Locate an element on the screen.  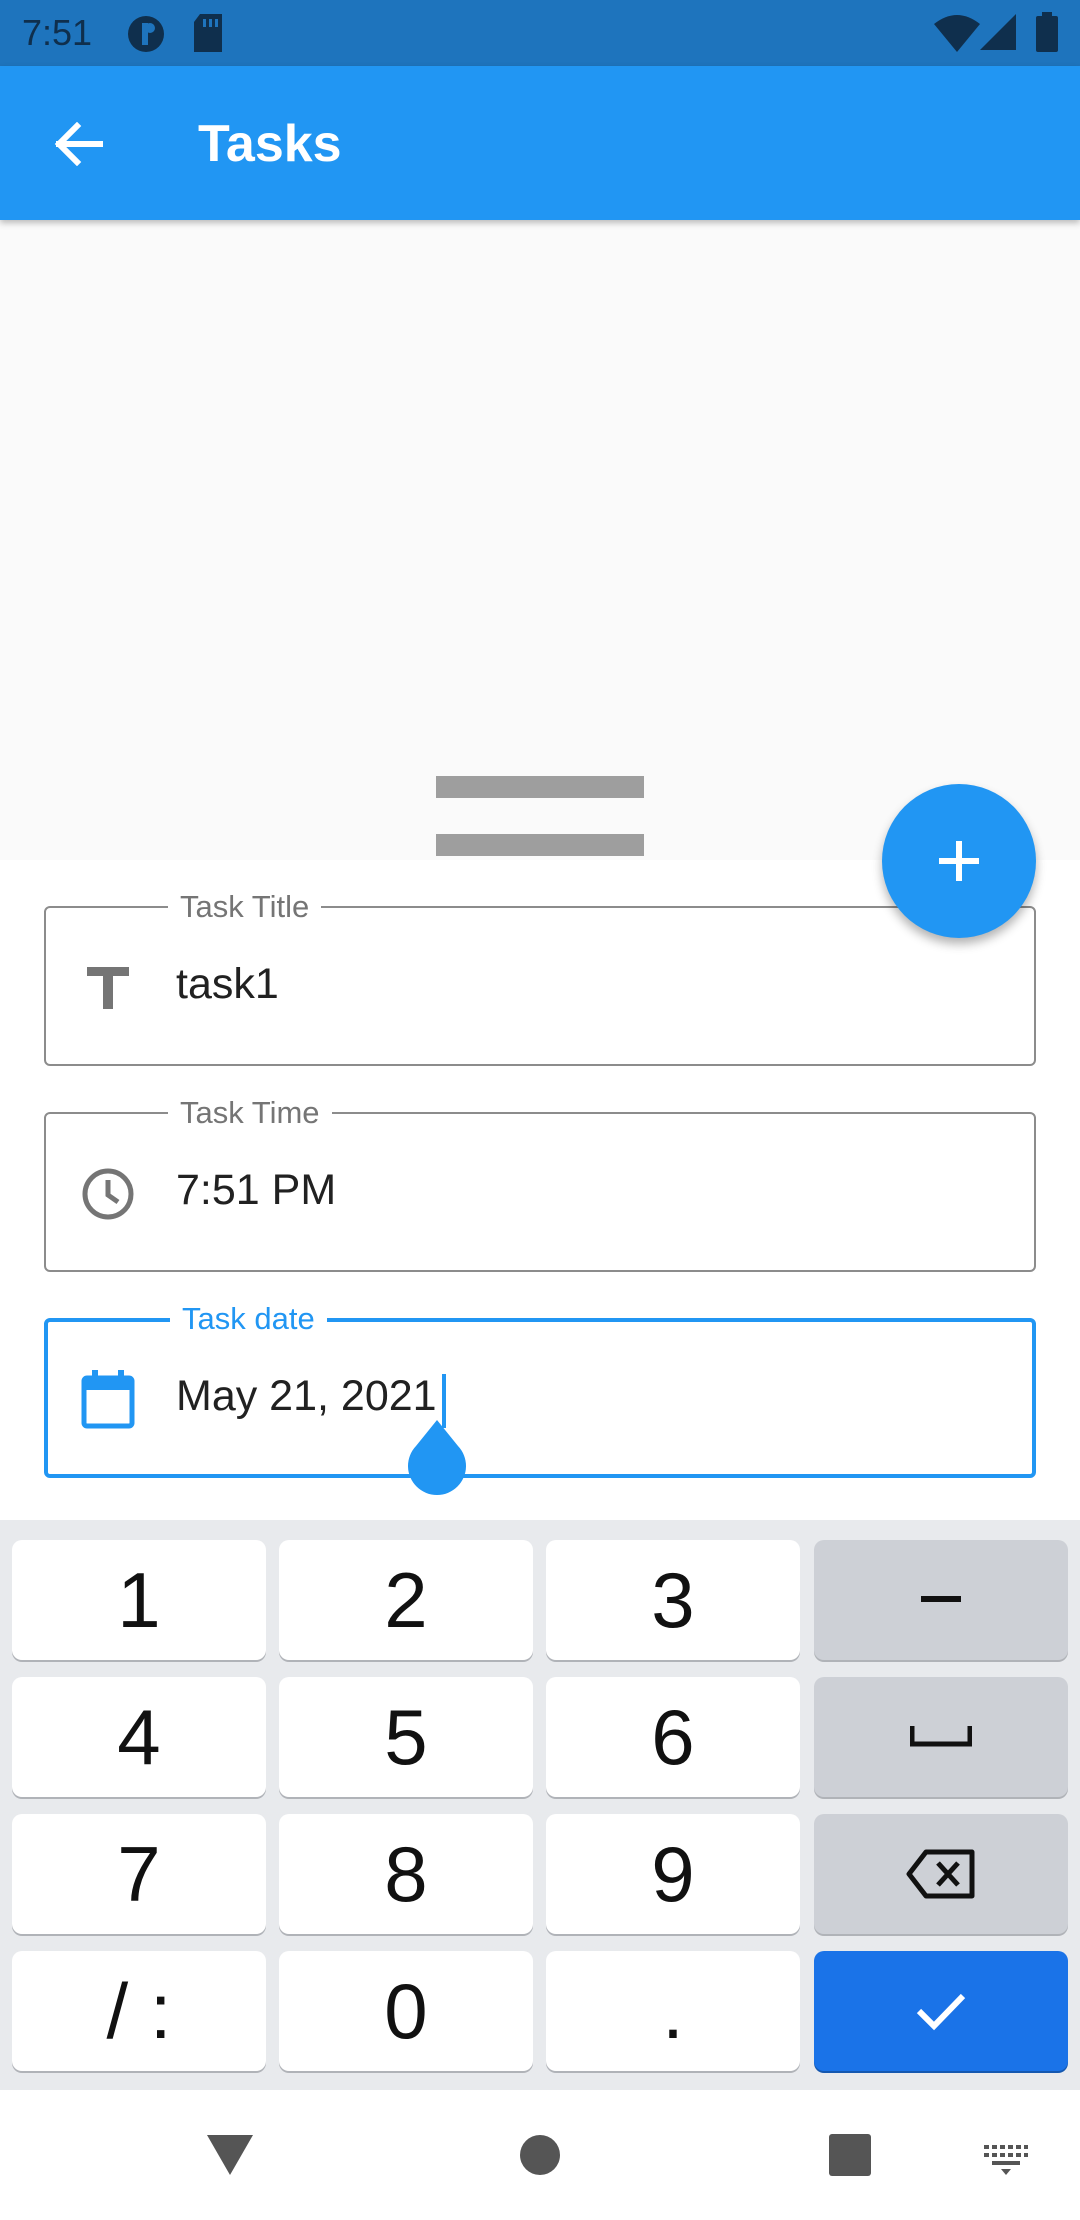
calendar-icon is located at coordinates (108, 1400).